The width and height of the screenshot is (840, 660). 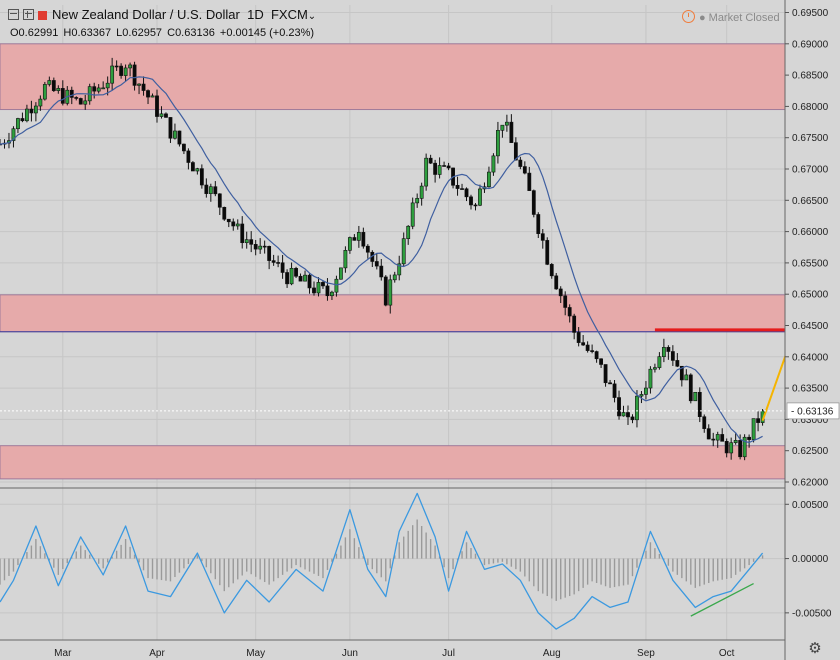 I want to click on interval-label: 1D, so click(x=255, y=14).